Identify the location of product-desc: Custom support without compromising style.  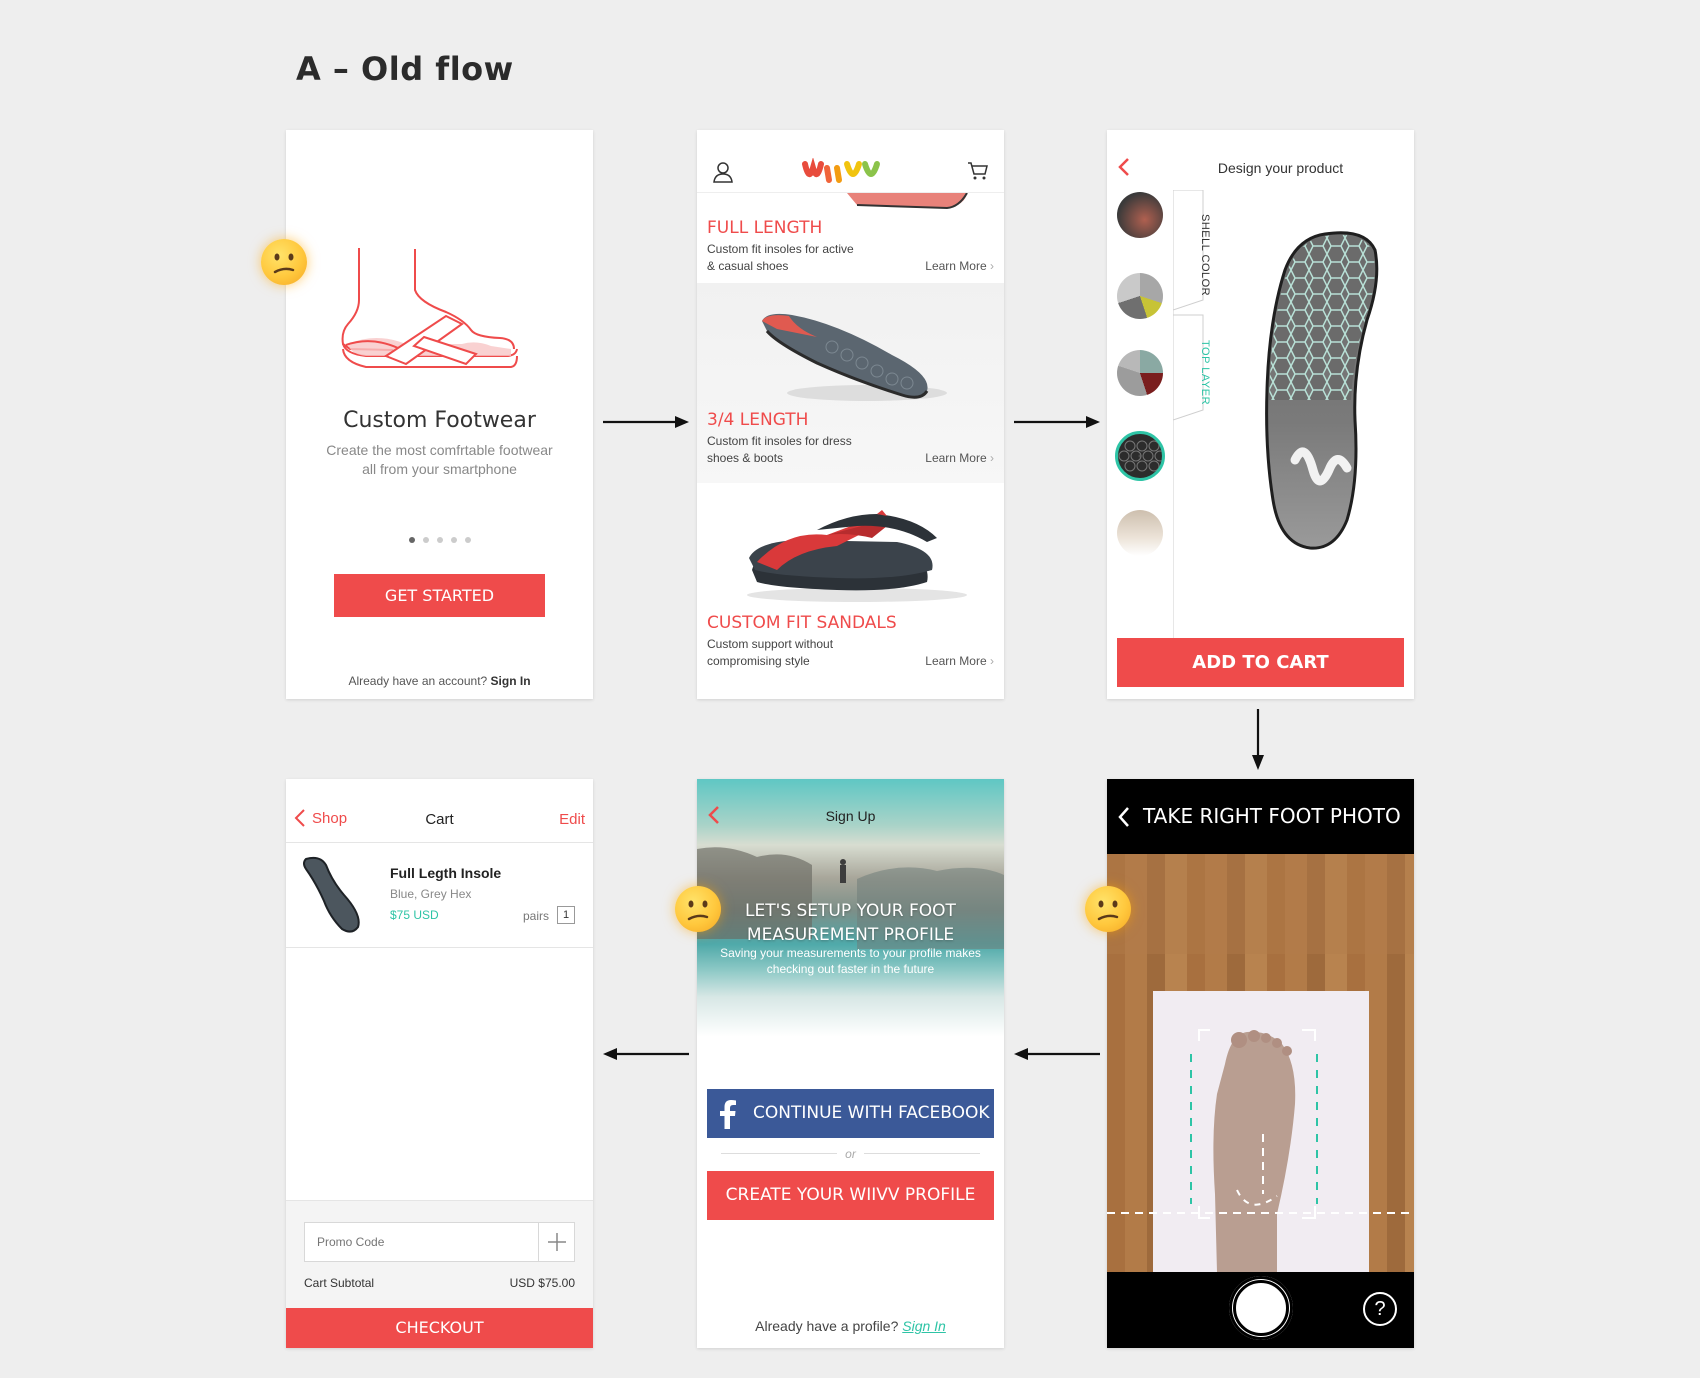
(770, 652).